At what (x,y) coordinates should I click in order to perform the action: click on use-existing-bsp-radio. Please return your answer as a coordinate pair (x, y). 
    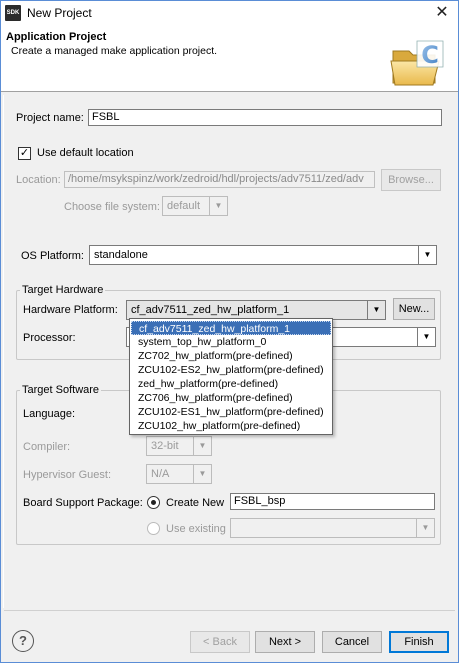
    Looking at the image, I should click on (153, 528).